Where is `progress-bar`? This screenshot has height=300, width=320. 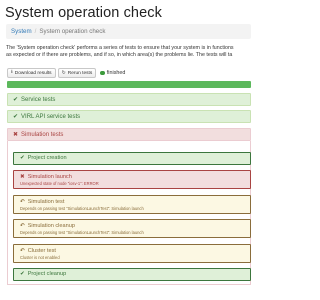
progress-bar is located at coordinates (129, 84).